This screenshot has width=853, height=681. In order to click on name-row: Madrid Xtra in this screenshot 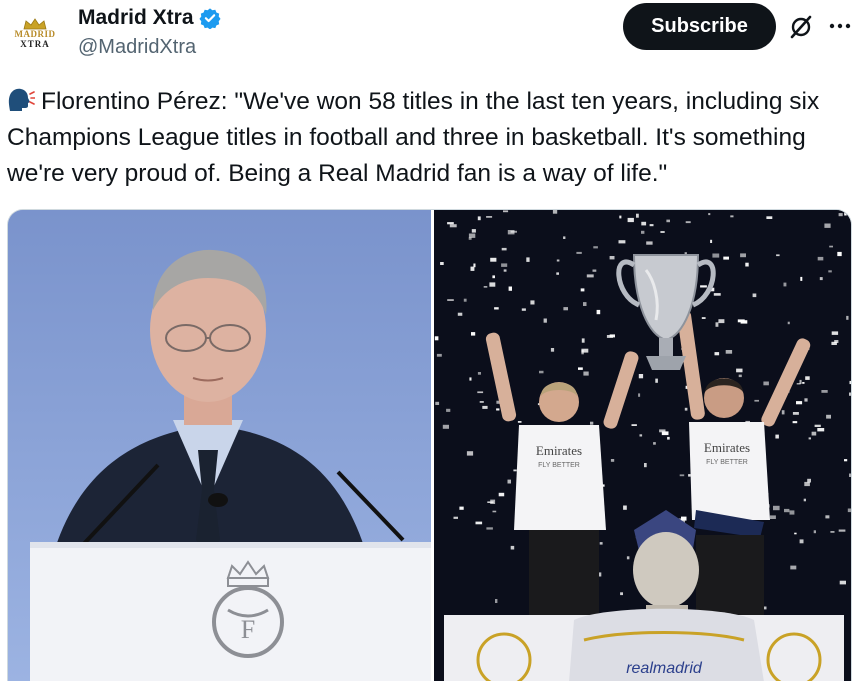, I will do `click(149, 18)`.